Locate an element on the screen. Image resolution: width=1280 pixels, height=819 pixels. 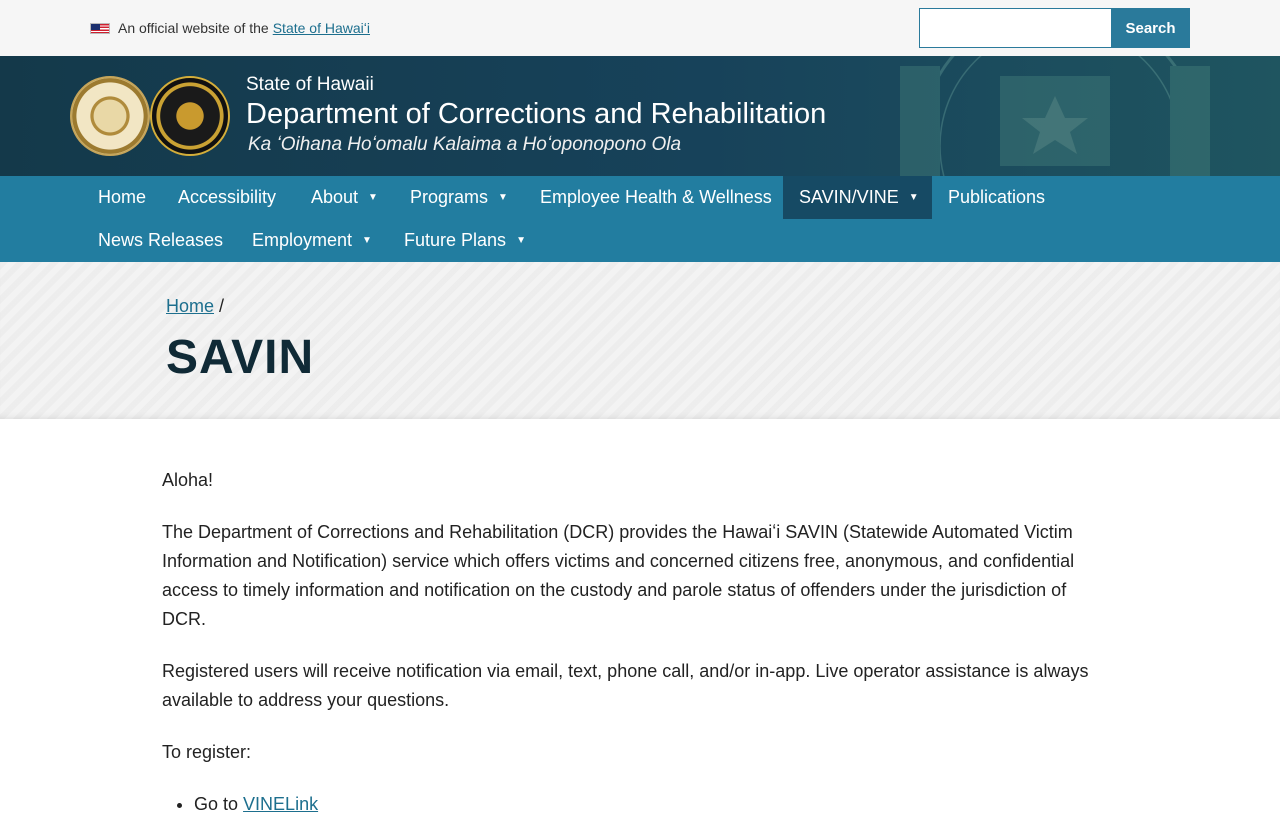
nav-savin-vine-label: SAVIN/VINE is located at coordinates (849, 197).